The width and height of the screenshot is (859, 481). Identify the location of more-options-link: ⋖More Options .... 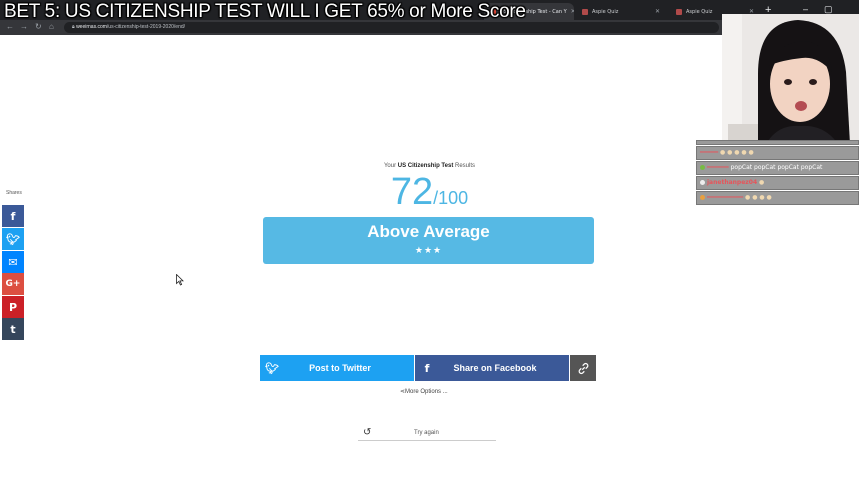
(424, 391).